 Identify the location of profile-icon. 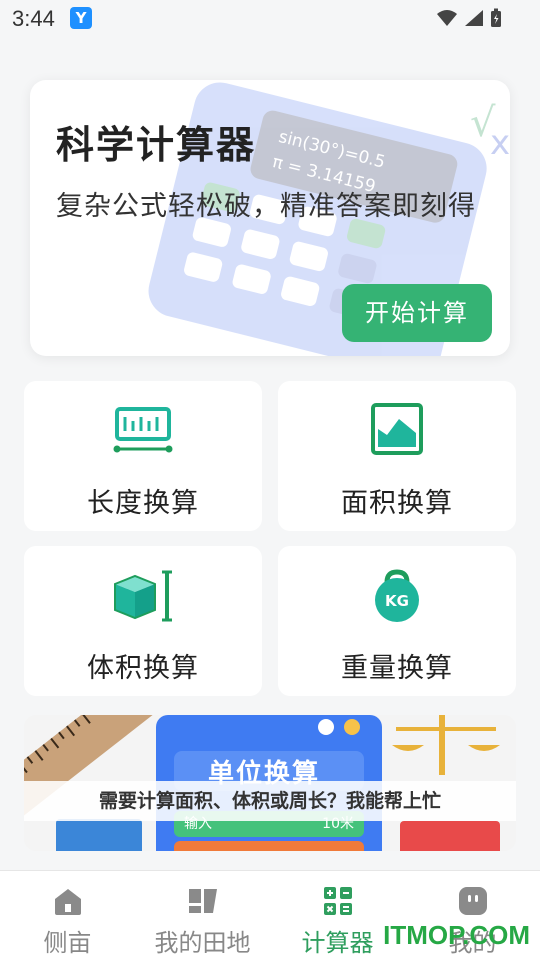
(472, 901).